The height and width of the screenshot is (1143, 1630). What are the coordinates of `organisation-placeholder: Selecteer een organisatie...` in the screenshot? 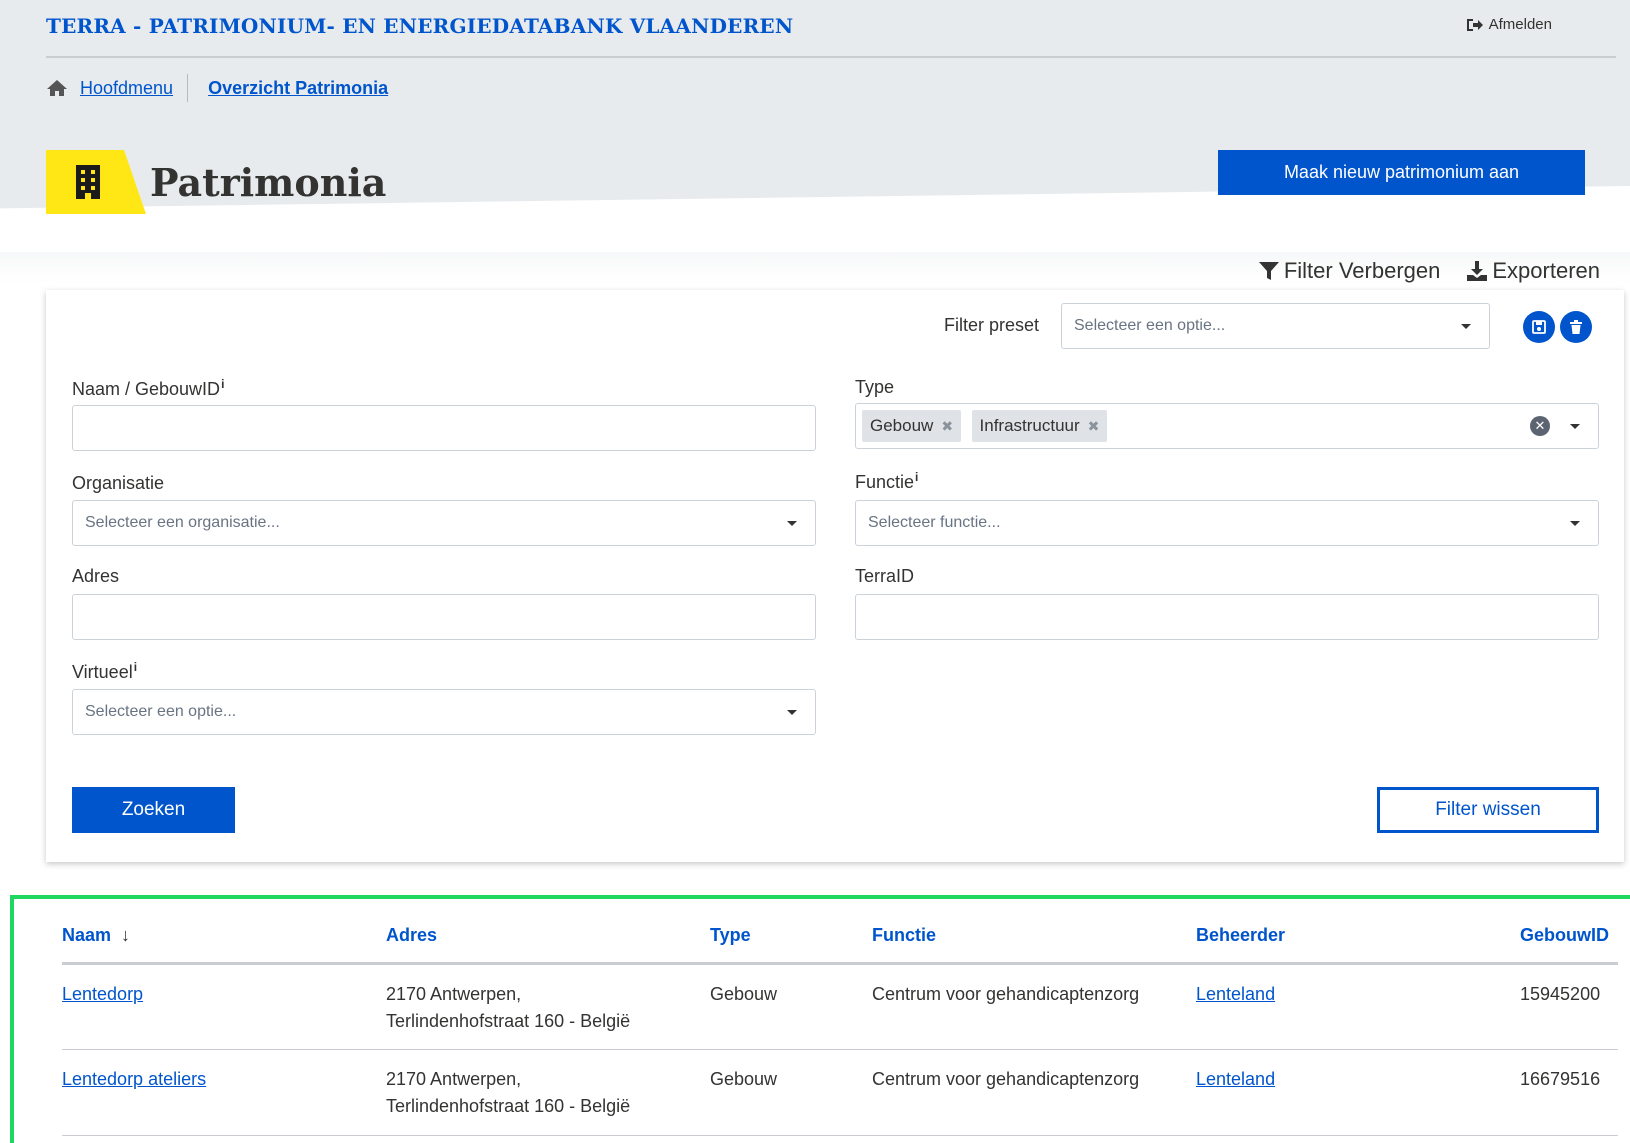 It's located at (182, 522).